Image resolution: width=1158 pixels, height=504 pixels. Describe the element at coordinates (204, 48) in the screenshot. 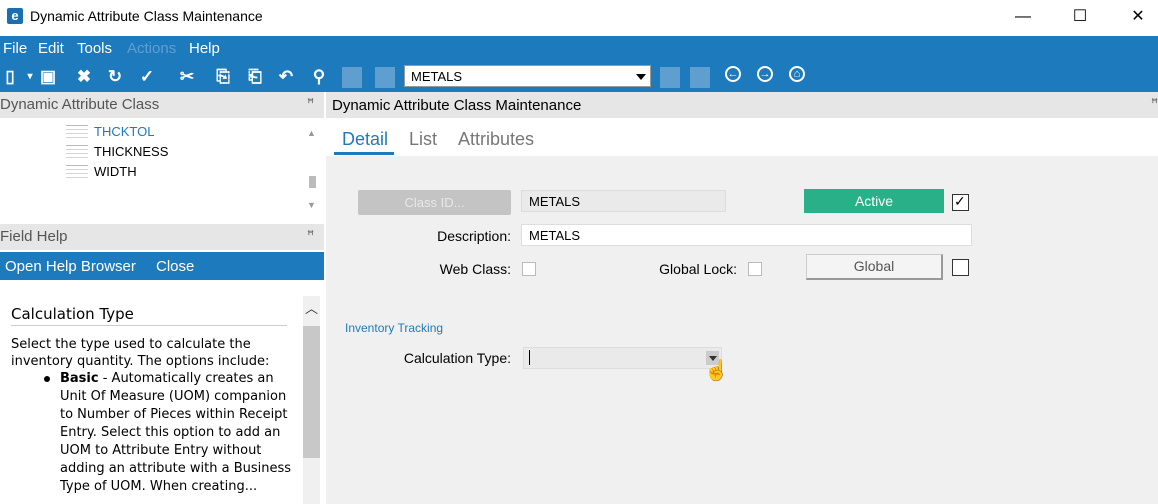

I see `menu-help: Help` at that location.